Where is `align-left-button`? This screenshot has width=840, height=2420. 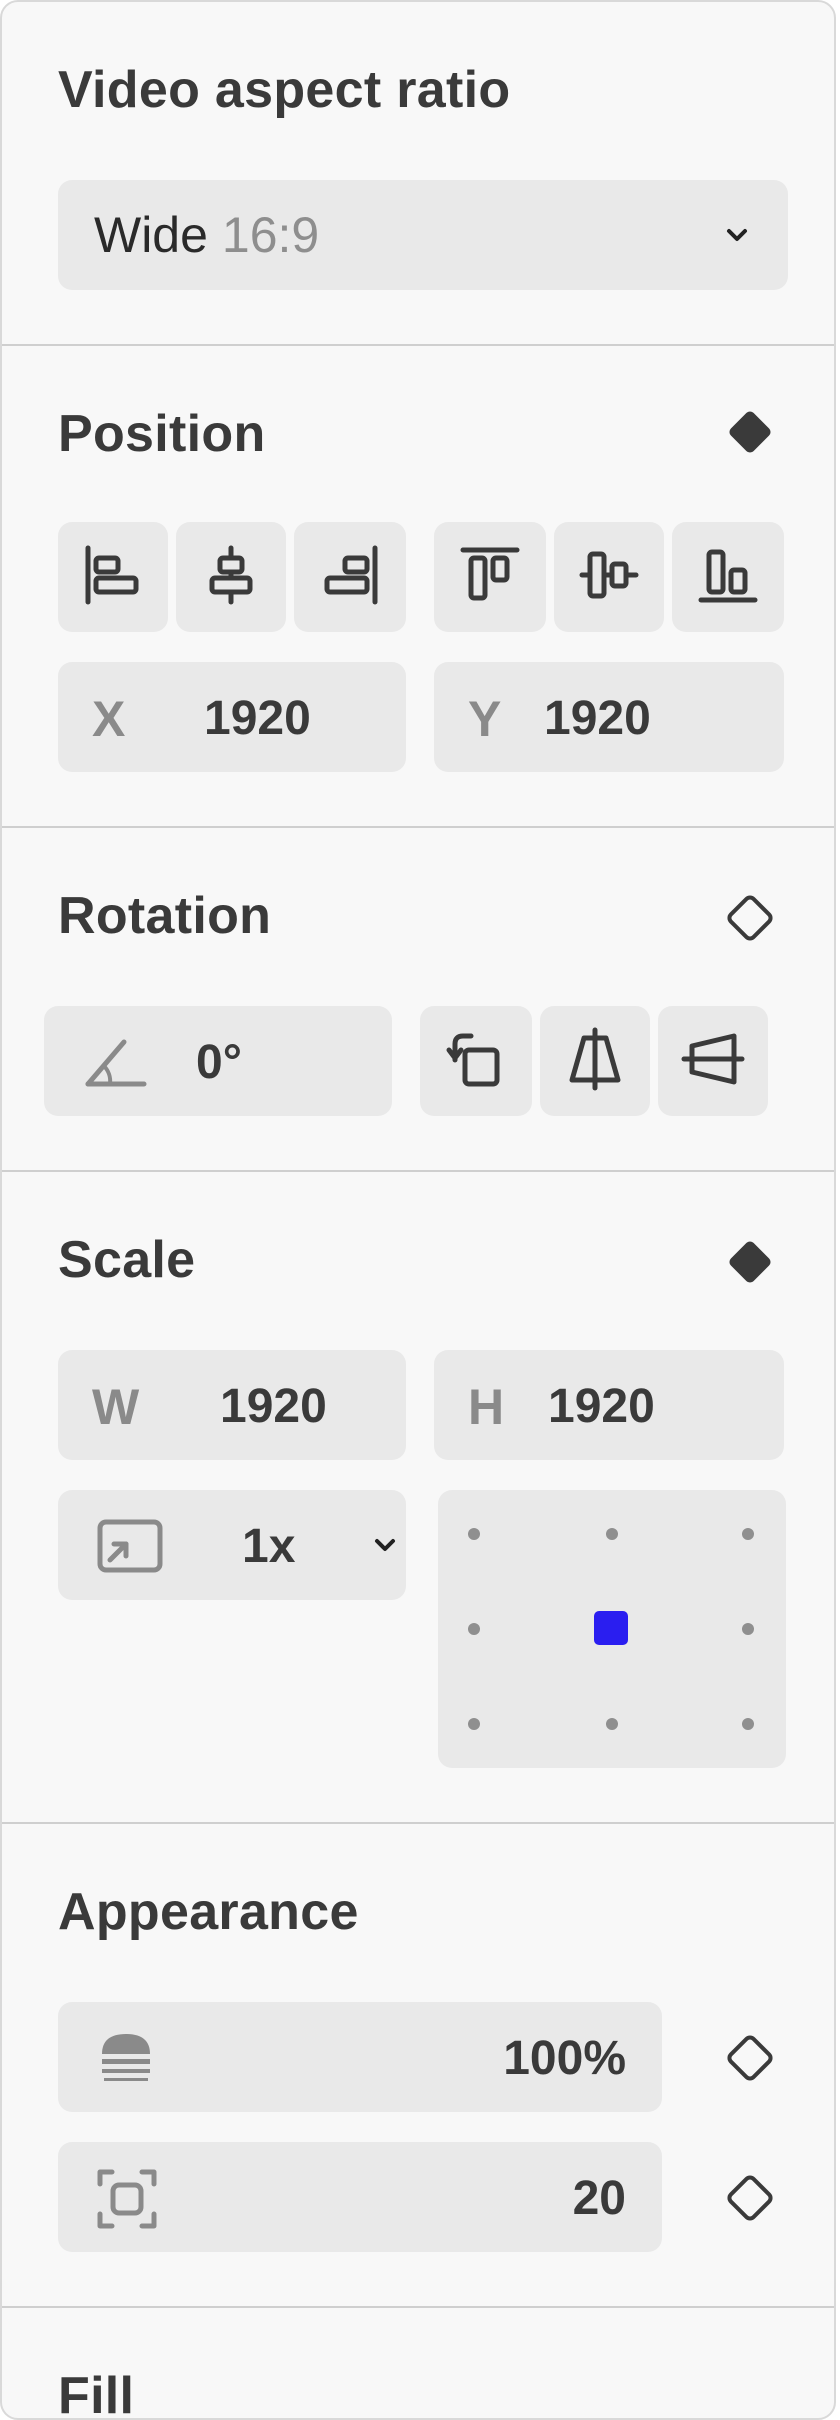 align-left-button is located at coordinates (113, 577).